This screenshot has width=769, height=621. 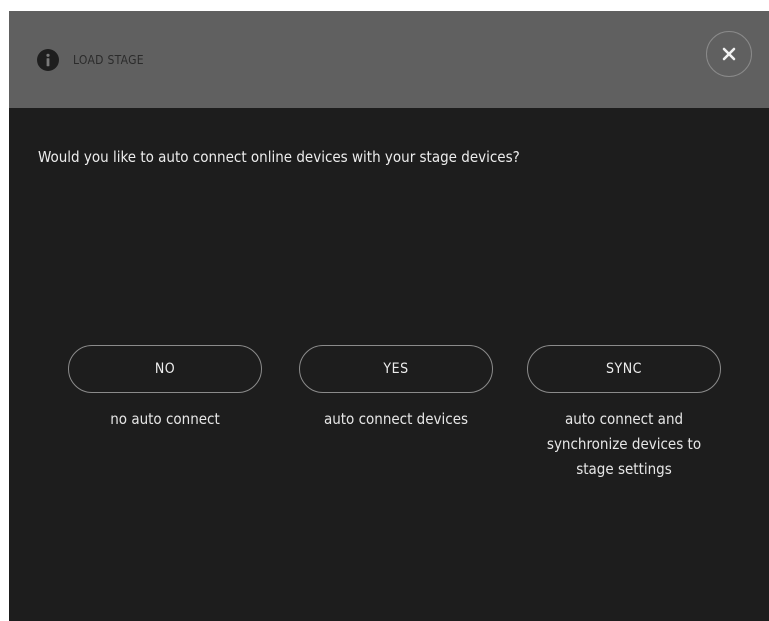 I want to click on option-no: NO no auto connect, so click(x=165, y=388).